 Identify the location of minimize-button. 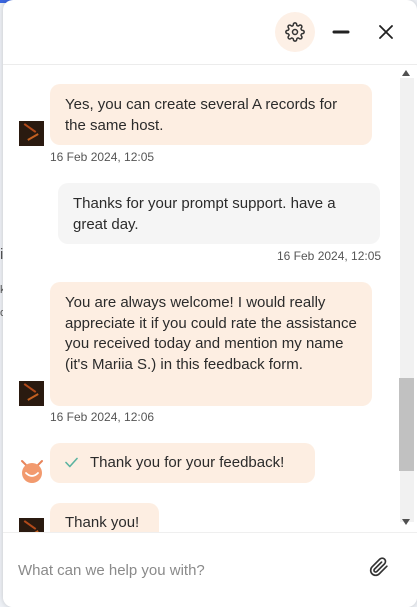
(341, 32).